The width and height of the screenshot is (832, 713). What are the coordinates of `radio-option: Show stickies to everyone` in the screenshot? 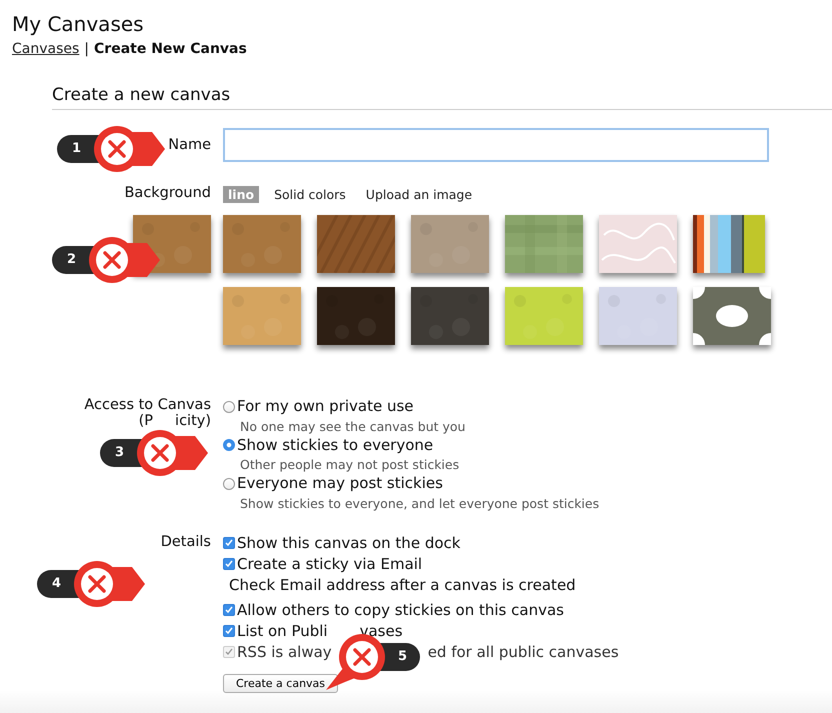 It's located at (328, 445).